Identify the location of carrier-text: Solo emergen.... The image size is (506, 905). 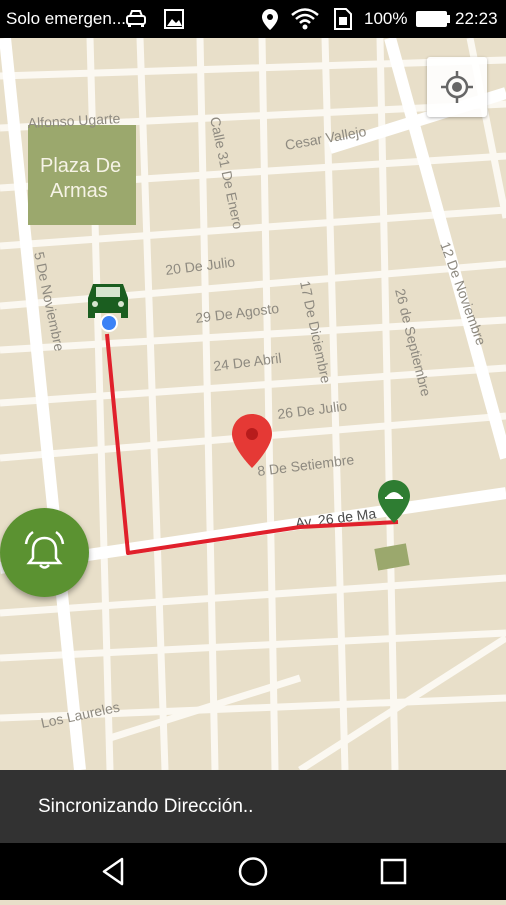
(66, 18).